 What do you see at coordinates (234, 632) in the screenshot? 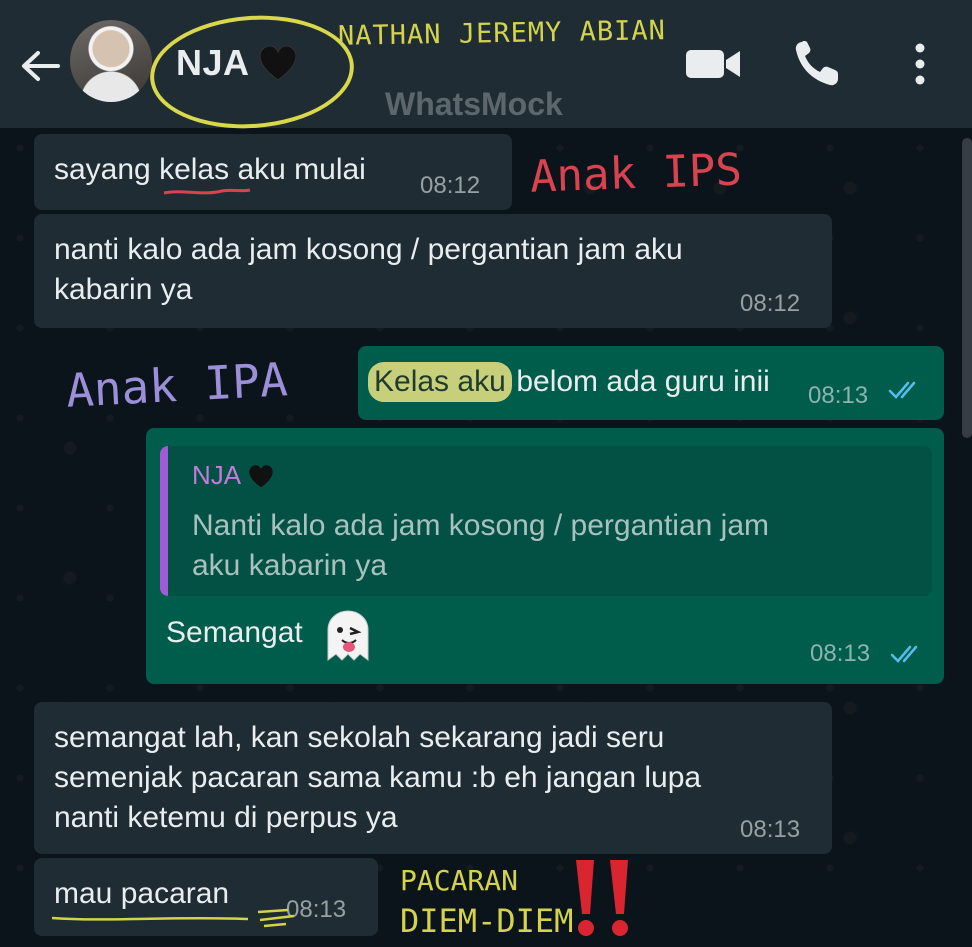
I see `message-text: Semangat` at bounding box center [234, 632].